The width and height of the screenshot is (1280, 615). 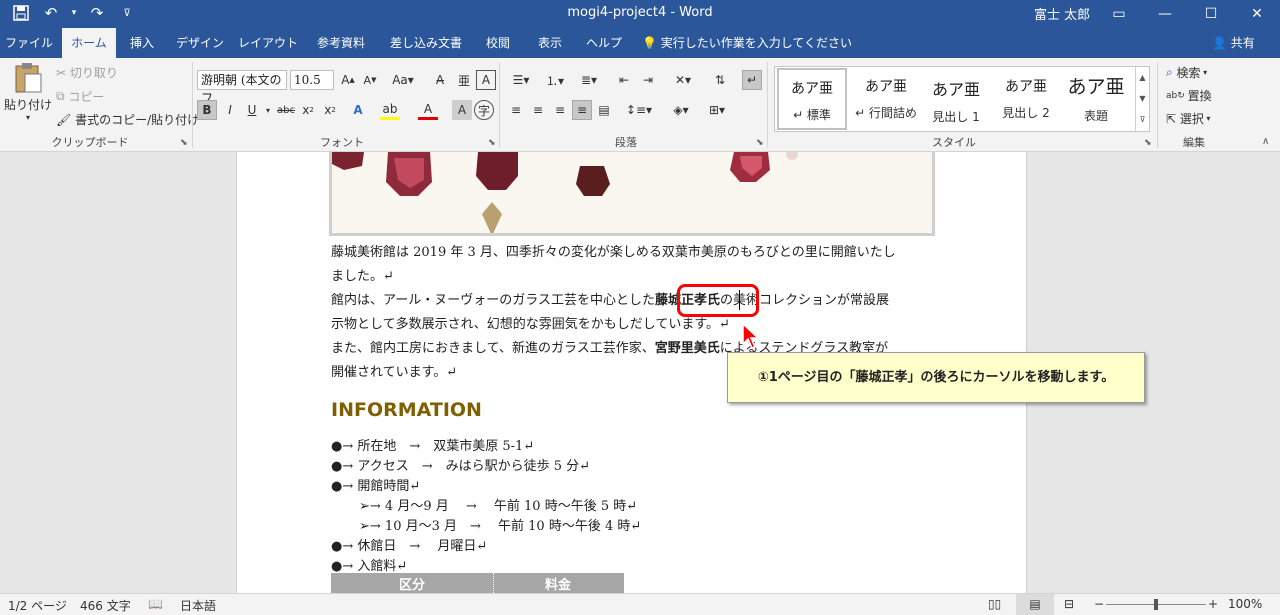 I want to click on cut-button: ✂ 切り取り, so click(x=87, y=72).